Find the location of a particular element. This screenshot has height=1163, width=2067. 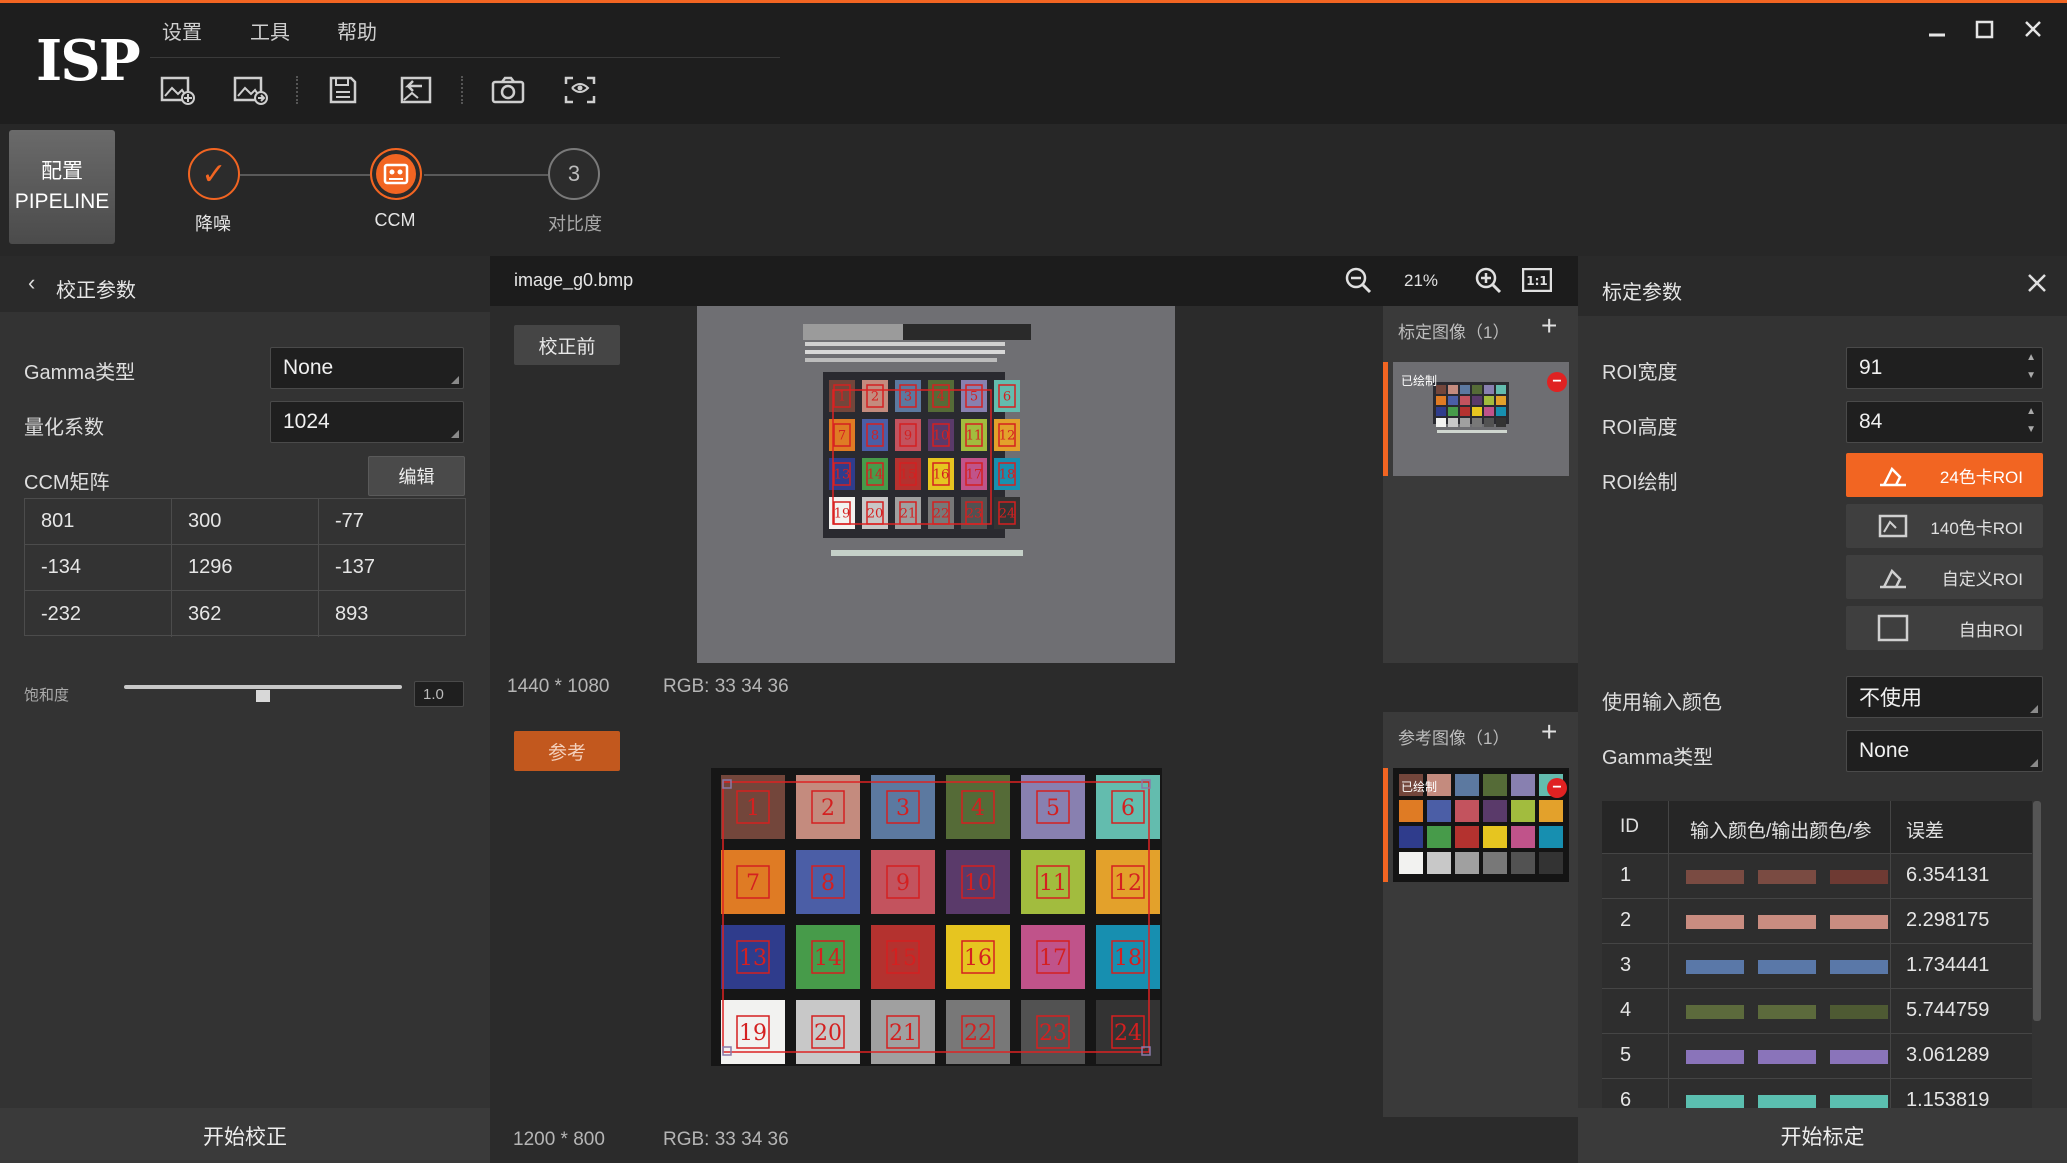

step-contrast: 3 is located at coordinates (574, 174).